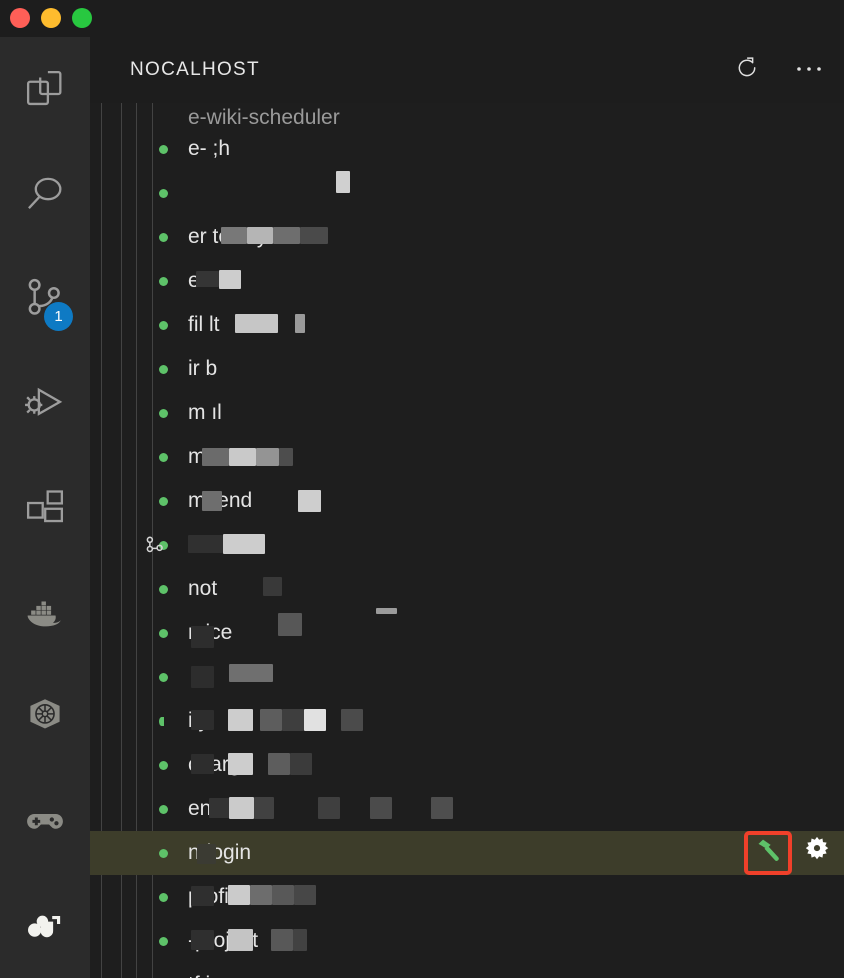 This screenshot has width=844, height=978. I want to click on tree-row-label: e-wiki-scheduler, so click(264, 116).